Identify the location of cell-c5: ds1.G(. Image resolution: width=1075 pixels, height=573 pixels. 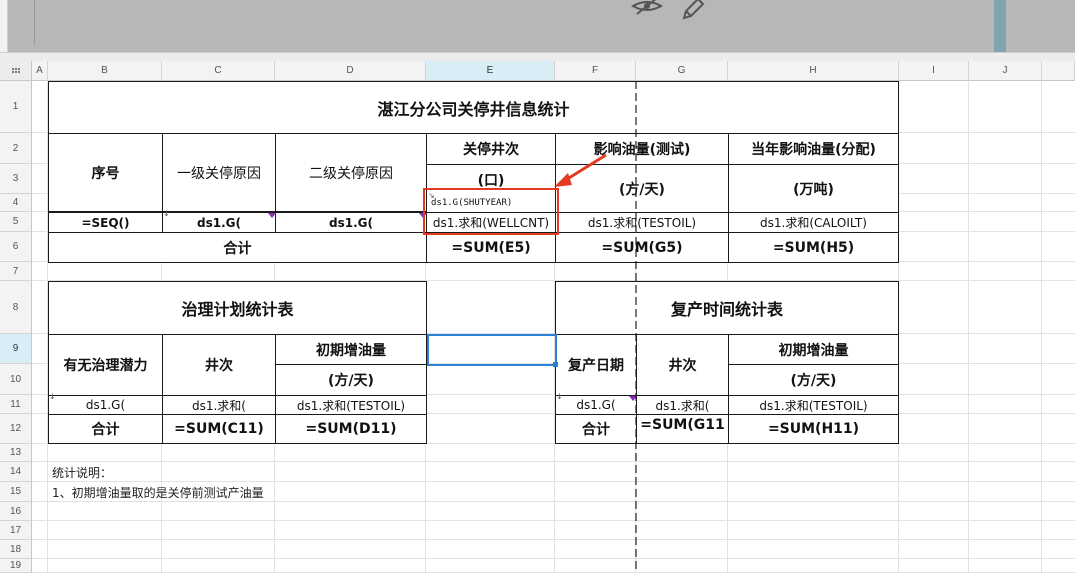
(219, 222).